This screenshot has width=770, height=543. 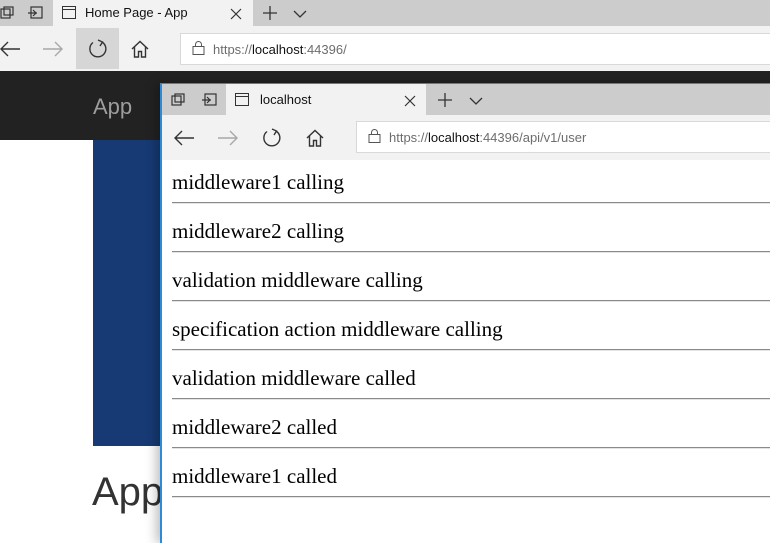 I want to click on hero-banner, so click(x=128, y=293).